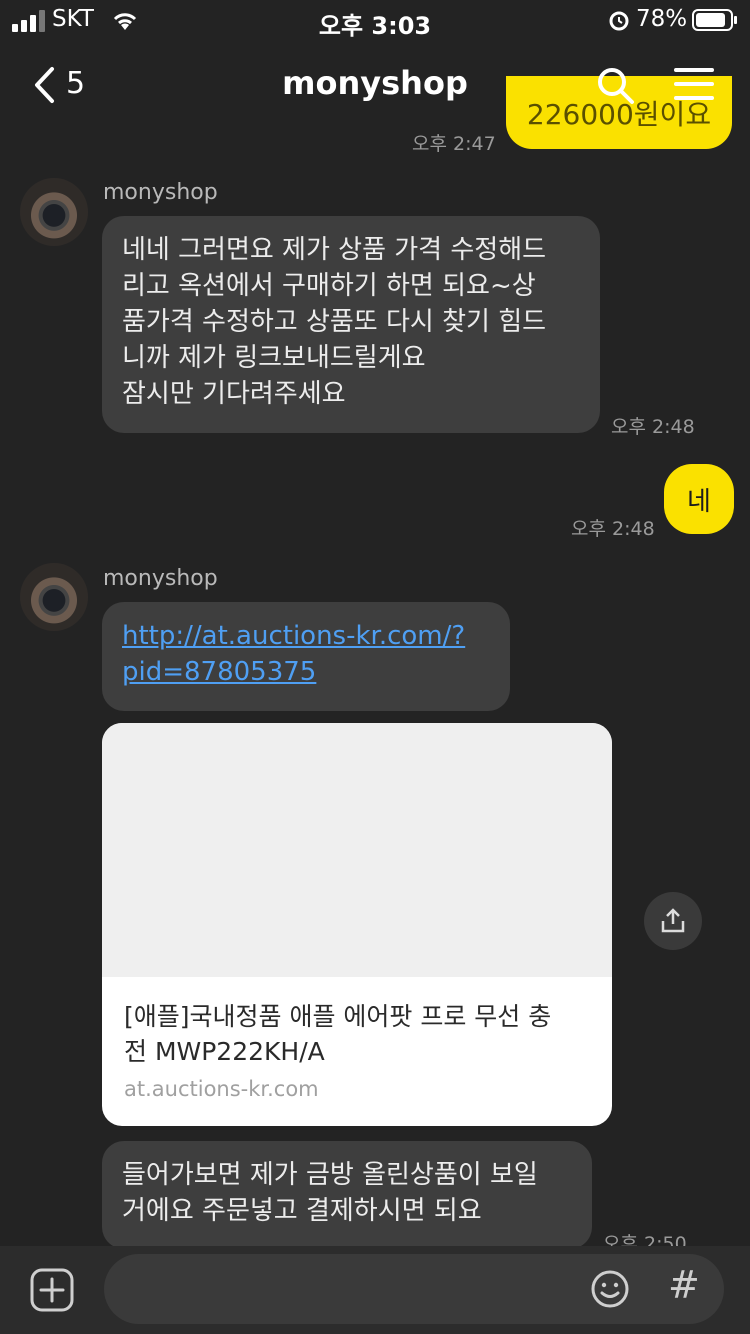 This screenshot has width=750, height=1334. What do you see at coordinates (375, 21) in the screenshot?
I see `status-bar: SKT 오후 3:03 78%` at bounding box center [375, 21].